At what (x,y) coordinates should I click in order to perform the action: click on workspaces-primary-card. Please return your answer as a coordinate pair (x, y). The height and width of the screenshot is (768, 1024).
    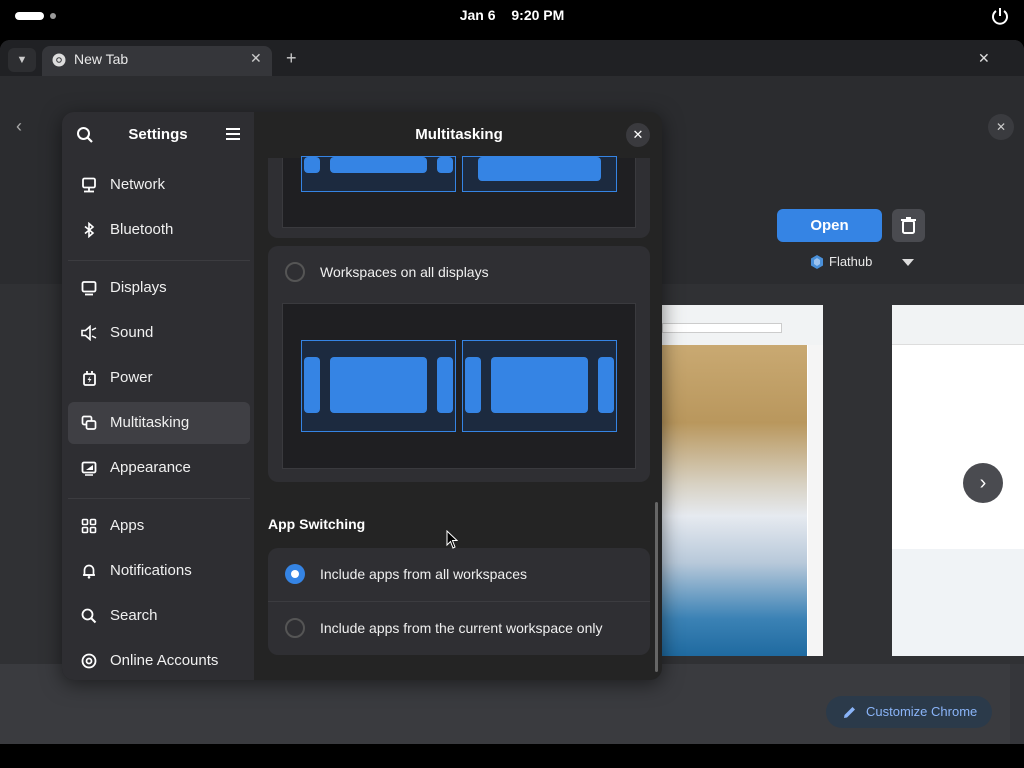
    Looking at the image, I should click on (459, 197).